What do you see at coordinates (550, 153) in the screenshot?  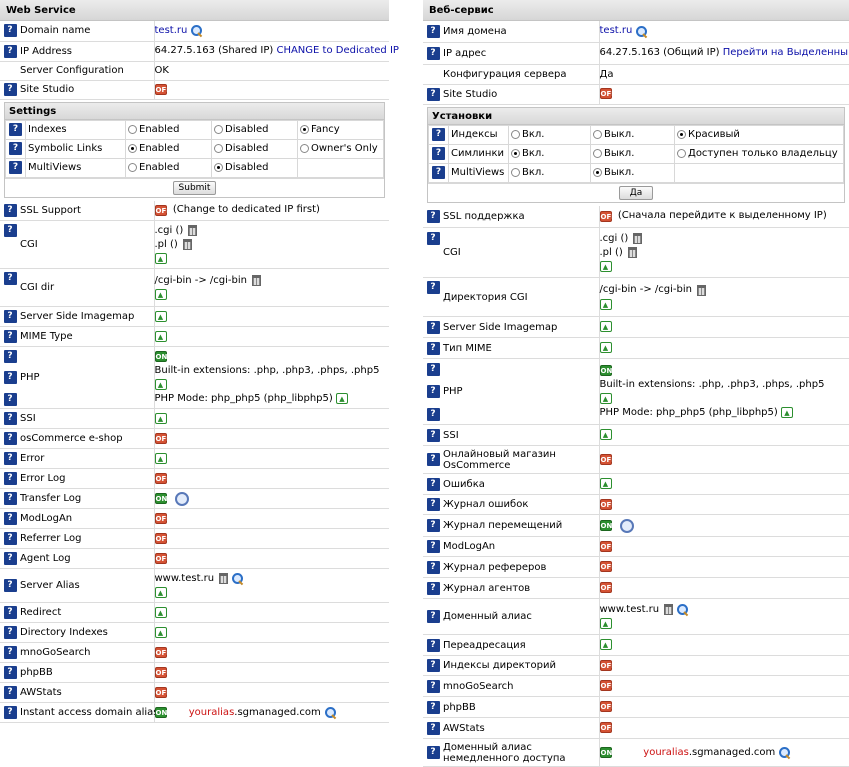 I see `symlinks-enabled-radio: Вкл.` at bounding box center [550, 153].